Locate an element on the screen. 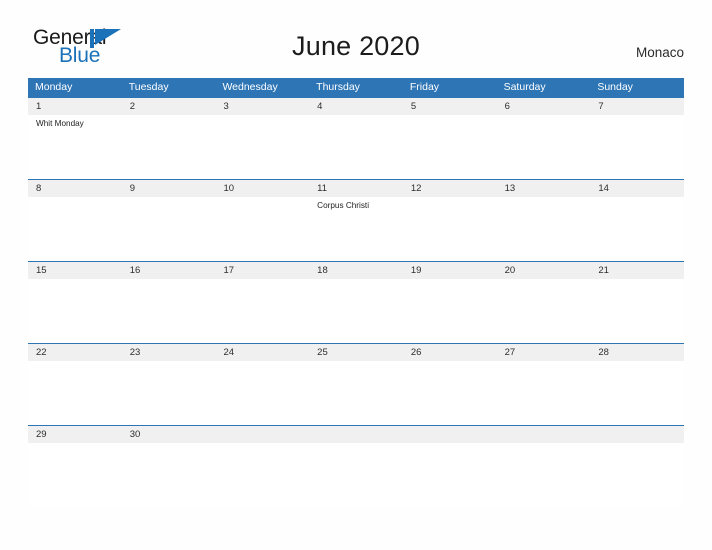  date-number: 25 is located at coordinates (356, 352).